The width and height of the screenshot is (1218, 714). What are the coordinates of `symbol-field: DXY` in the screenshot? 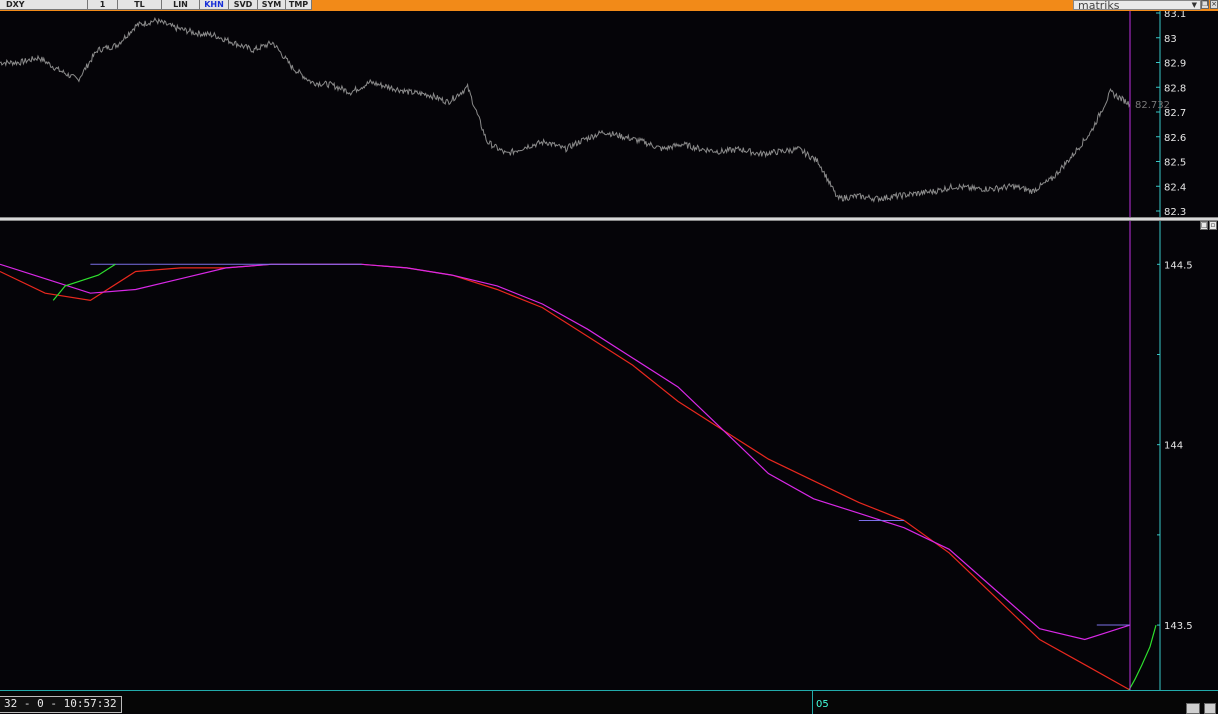 It's located at (44, 5).